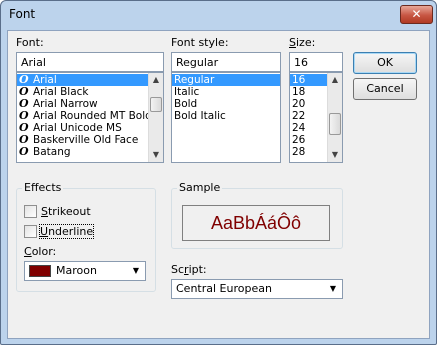 Image resolution: width=437 pixels, height=345 pixels. I want to click on close-icon: ✕, so click(416, 14).